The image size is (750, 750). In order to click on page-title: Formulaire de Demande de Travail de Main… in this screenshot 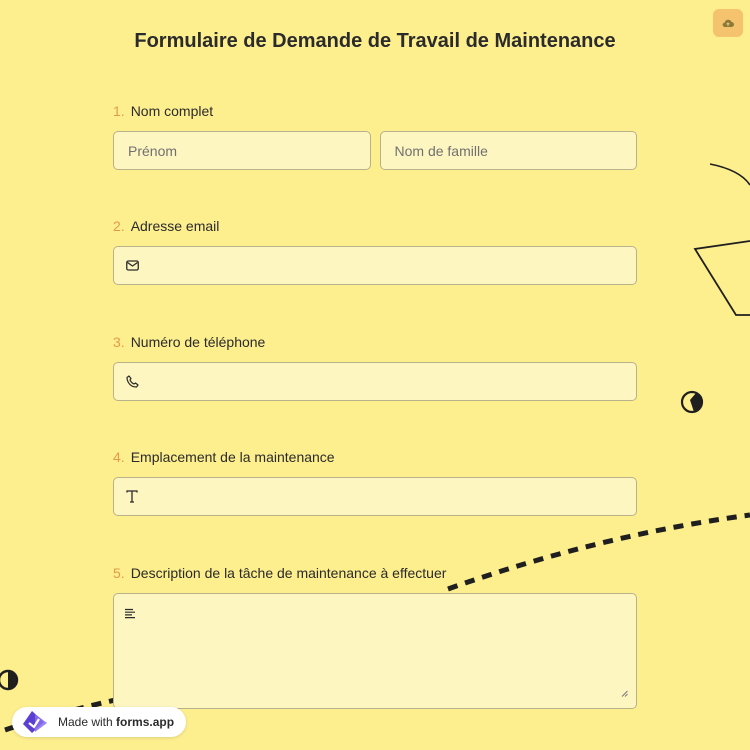, I will do `click(375, 41)`.